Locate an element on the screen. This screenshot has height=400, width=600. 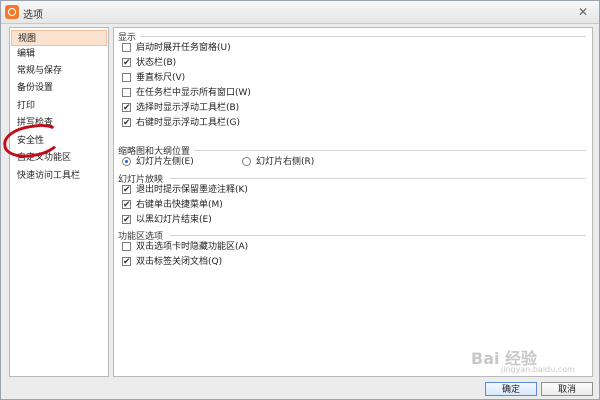
cancel-button: 取消 is located at coordinates (567, 389).